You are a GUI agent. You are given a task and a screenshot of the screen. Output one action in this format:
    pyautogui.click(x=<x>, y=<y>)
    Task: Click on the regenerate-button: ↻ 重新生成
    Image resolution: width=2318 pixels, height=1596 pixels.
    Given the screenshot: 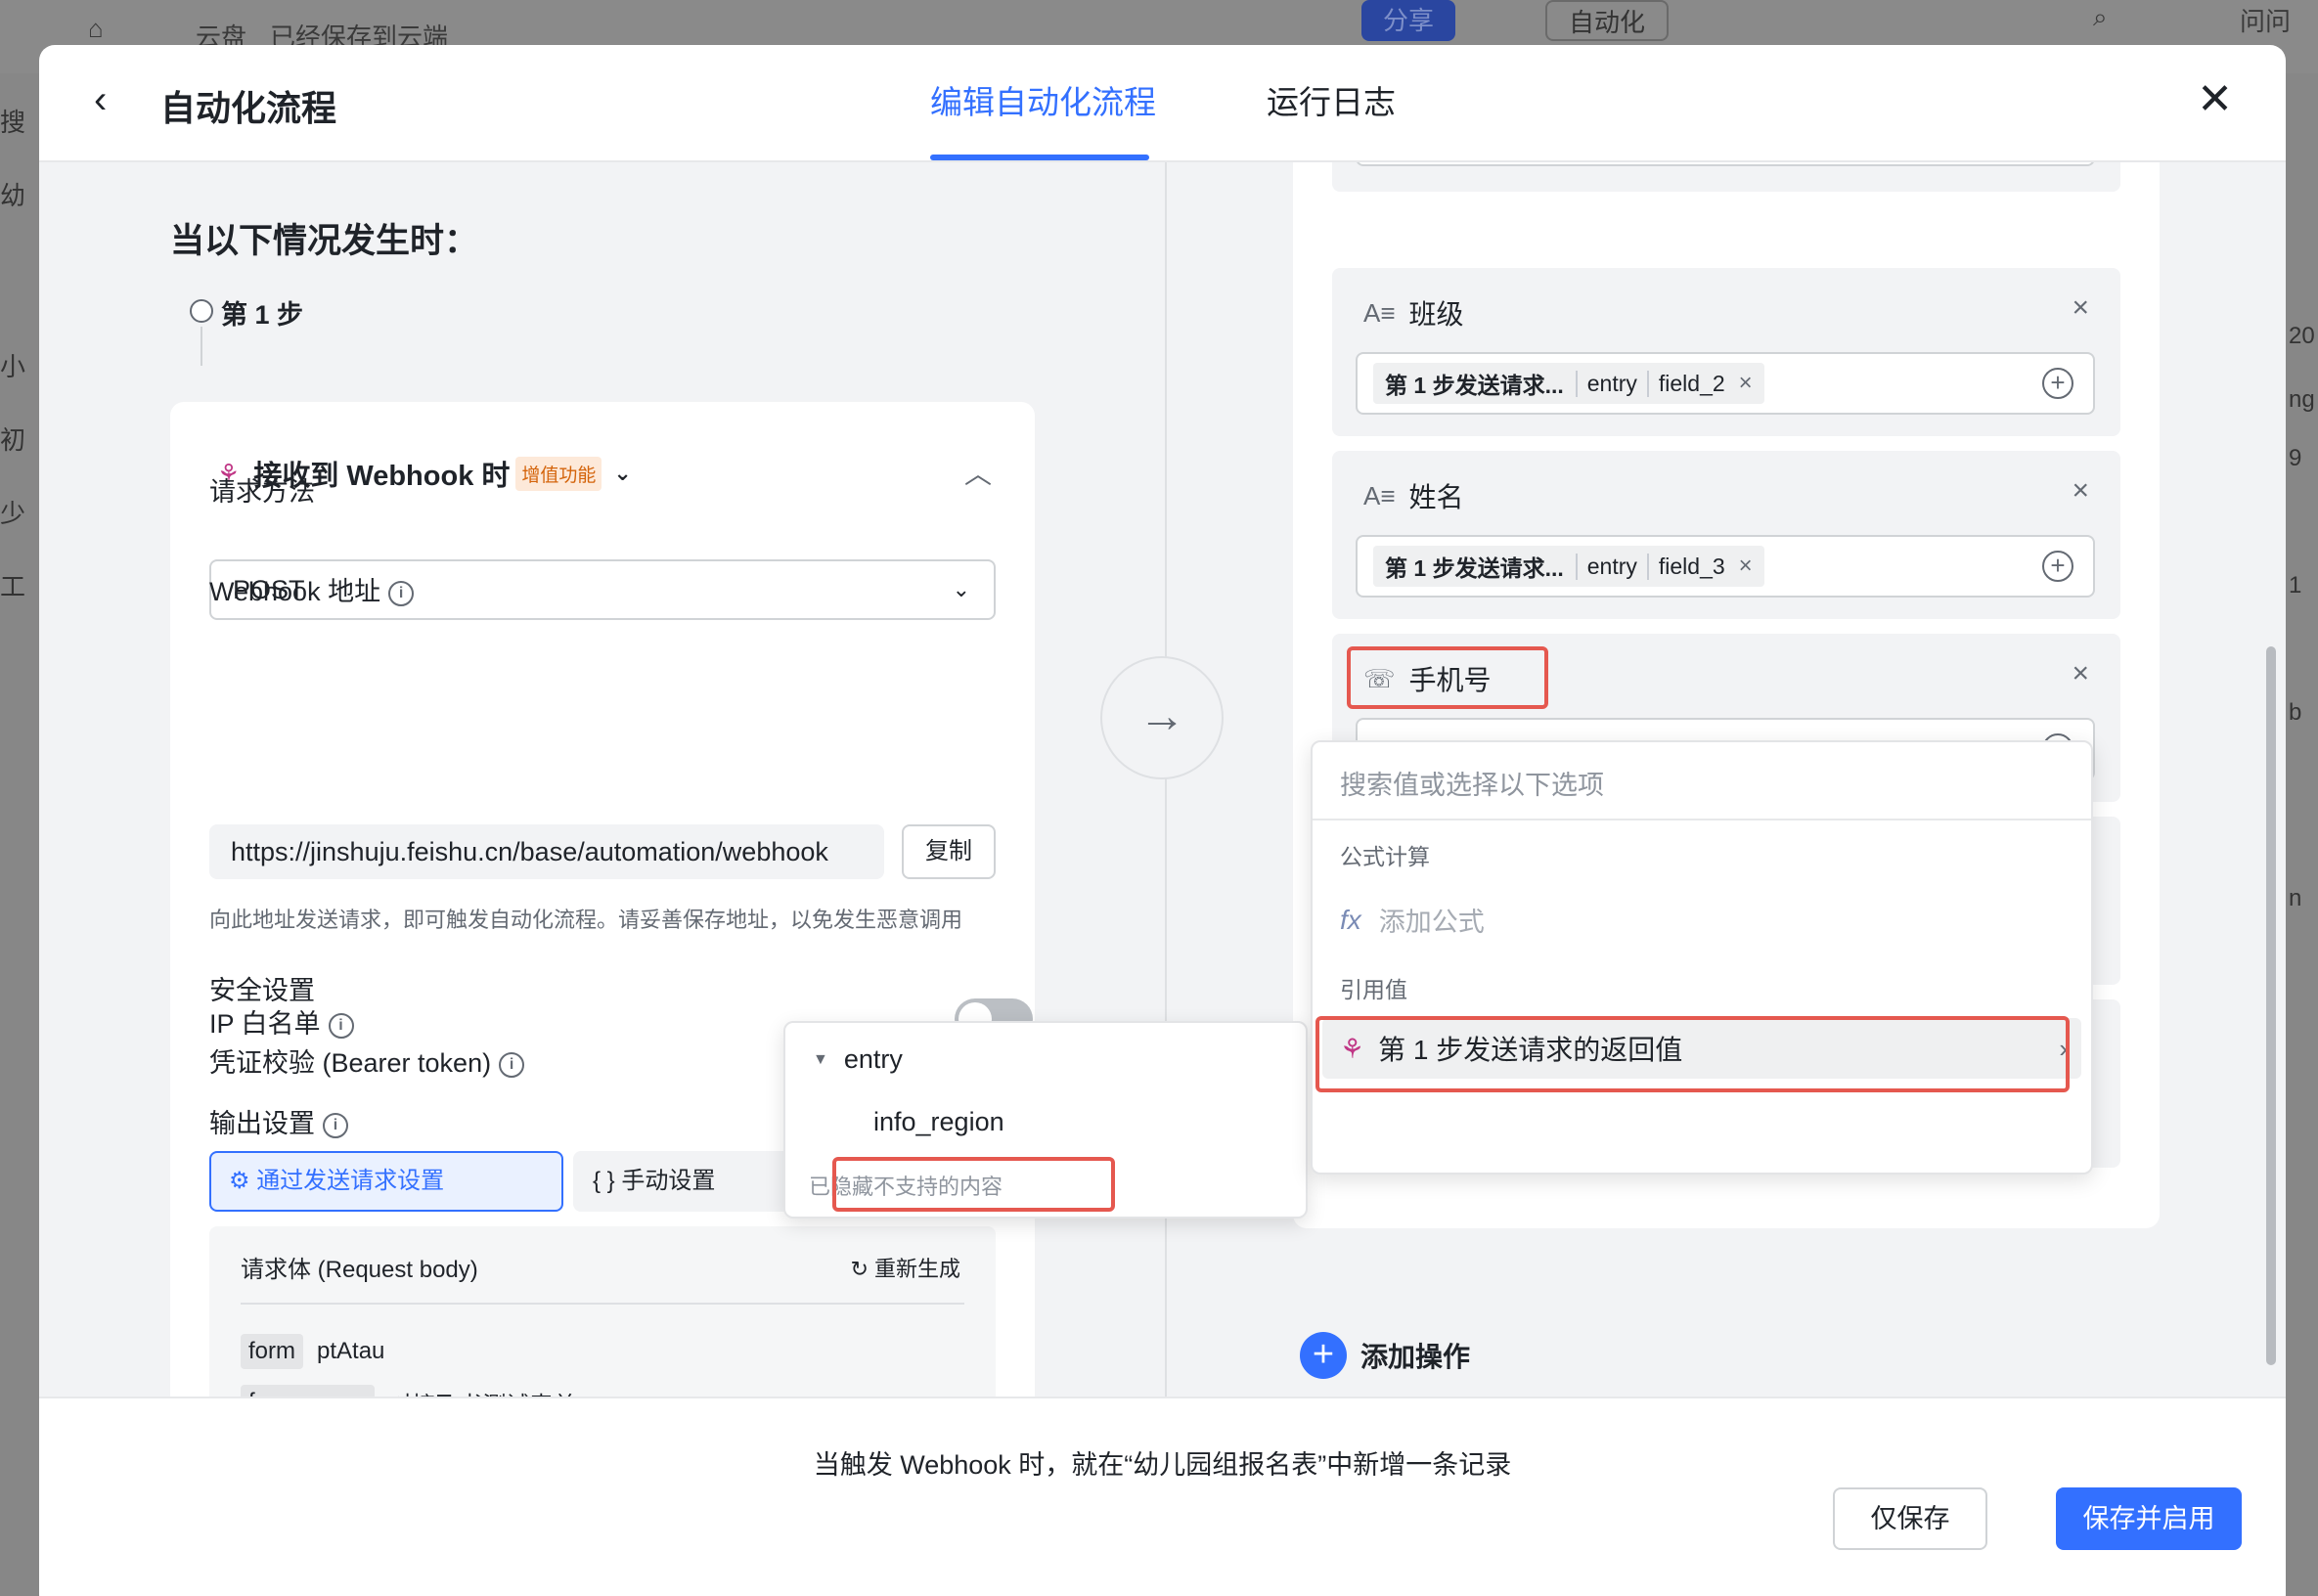 What is the action you would take?
    pyautogui.click(x=905, y=1267)
    